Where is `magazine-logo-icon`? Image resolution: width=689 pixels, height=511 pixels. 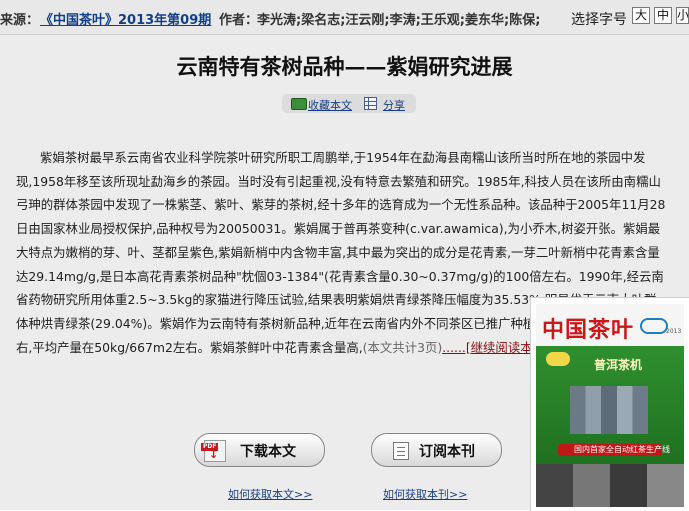 magazine-logo-icon is located at coordinates (654, 326).